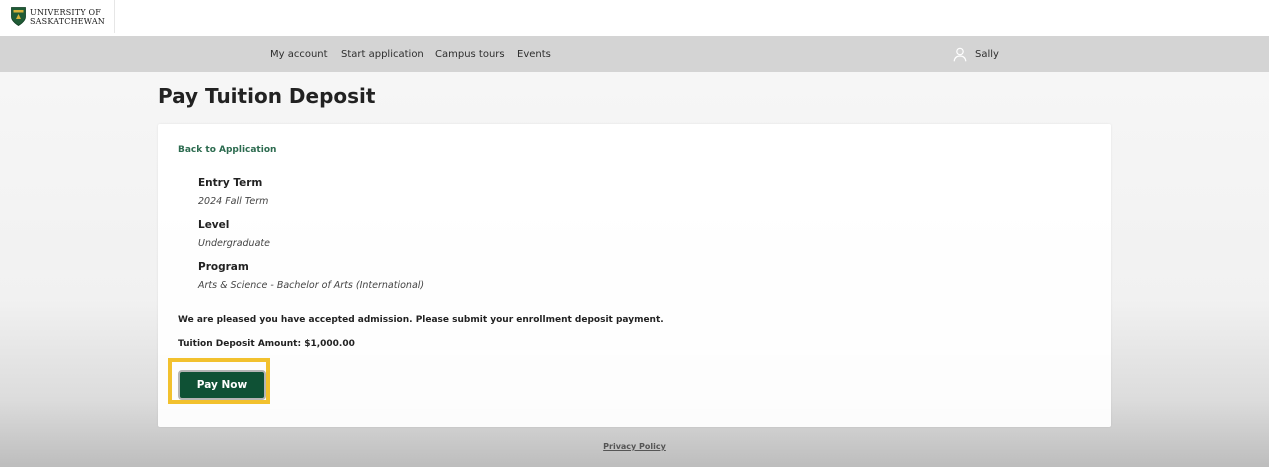  Describe the element at coordinates (18, 16) in the screenshot. I see `university-crest-icon` at that location.